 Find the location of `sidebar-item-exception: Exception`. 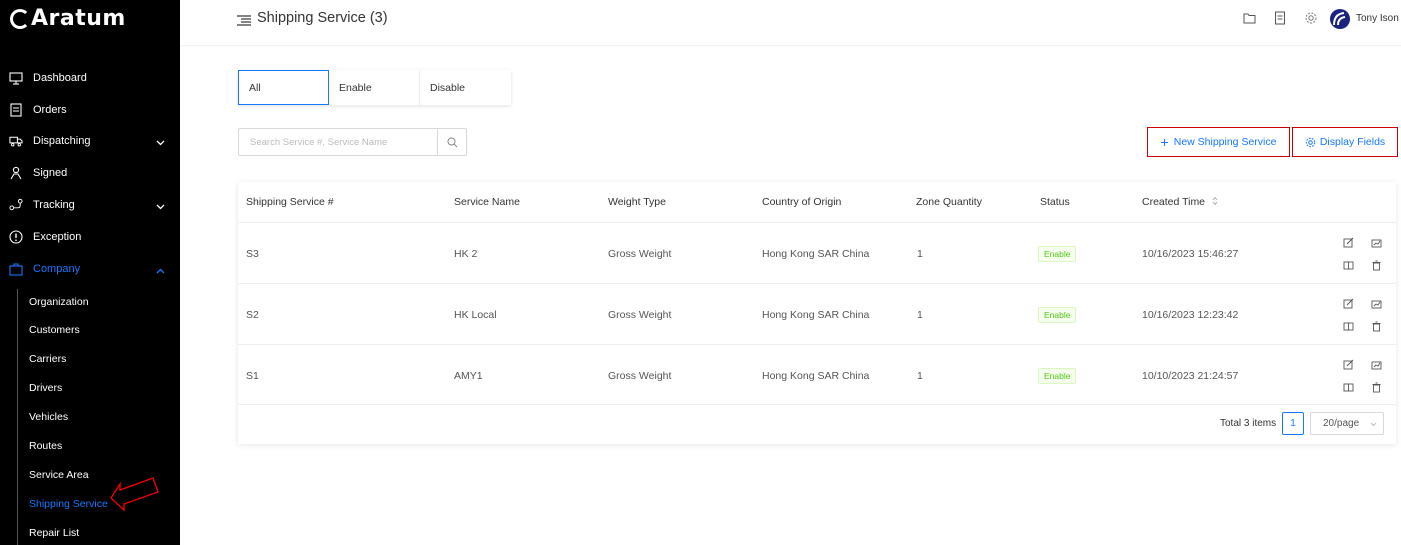

sidebar-item-exception: Exception is located at coordinates (90, 237).